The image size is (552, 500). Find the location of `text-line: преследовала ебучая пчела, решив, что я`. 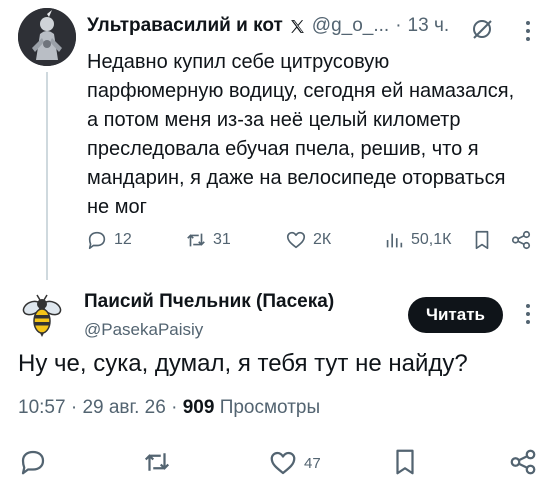

text-line: преследовала ебучая пчела, решив, что я is located at coordinates (283, 149).